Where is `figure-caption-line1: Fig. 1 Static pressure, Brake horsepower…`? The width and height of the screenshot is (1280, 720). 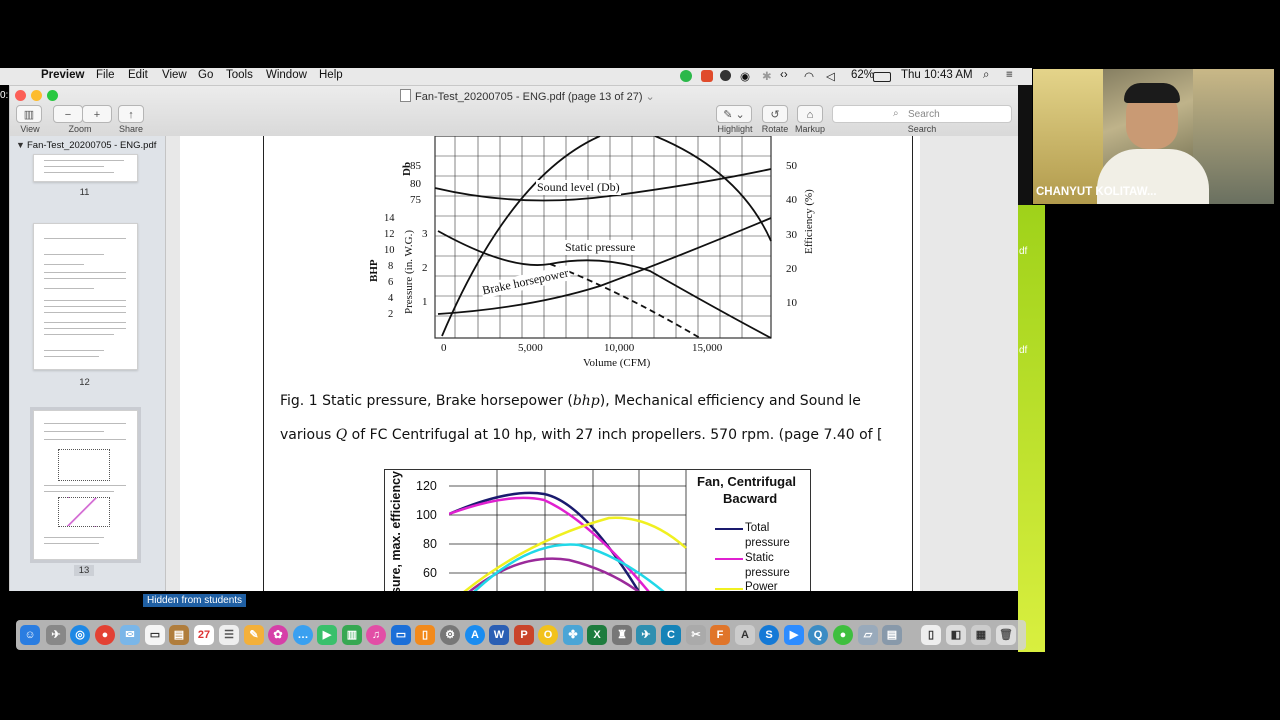
figure-caption-line1: Fig. 1 Static pressure, Brake horsepower… is located at coordinates (570, 401).